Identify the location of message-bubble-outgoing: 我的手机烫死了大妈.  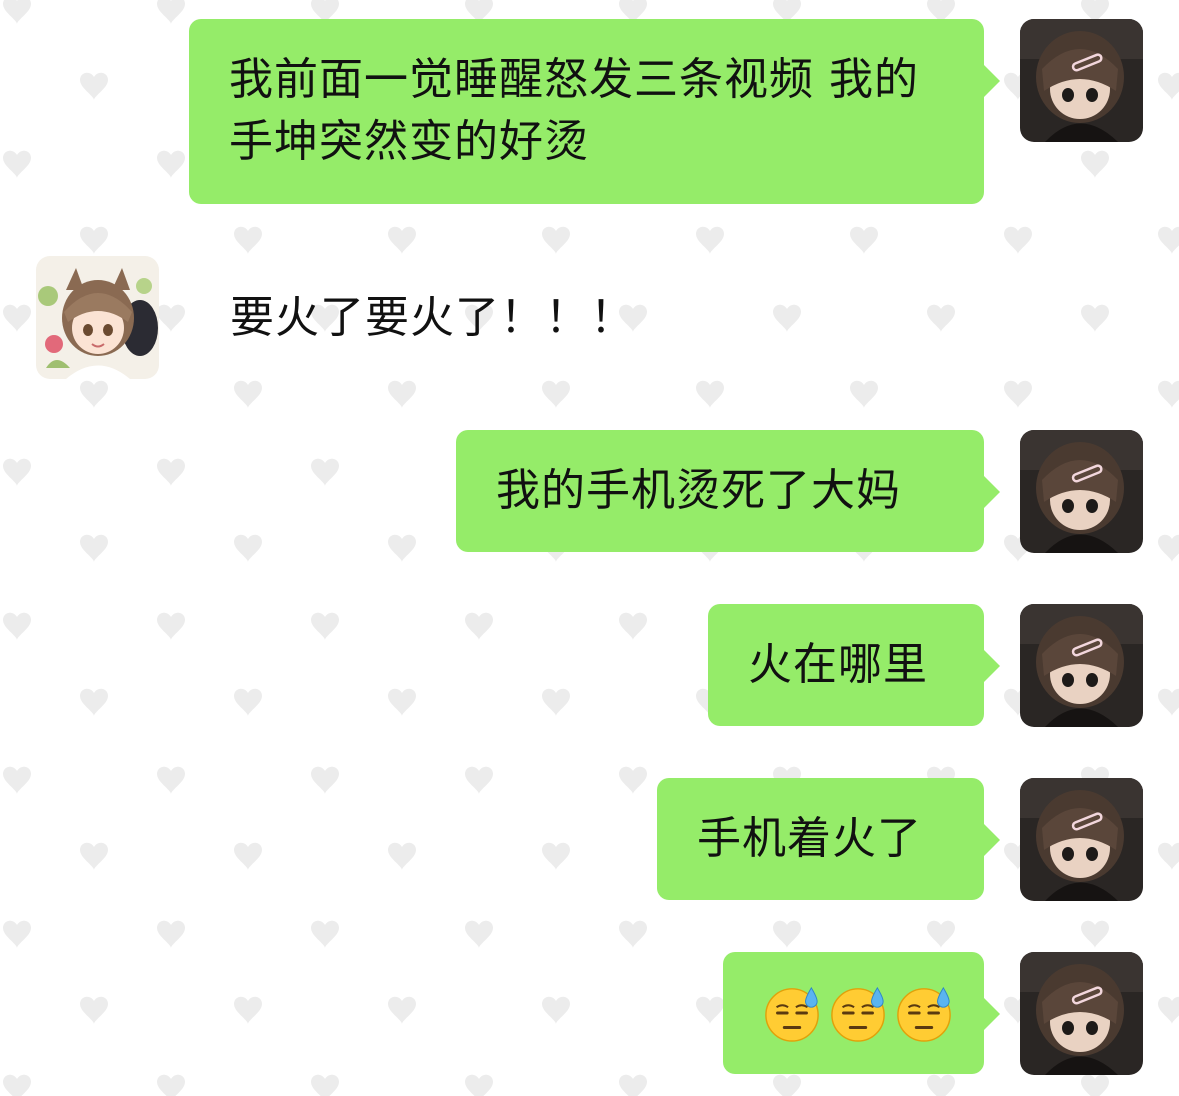
(728, 491).